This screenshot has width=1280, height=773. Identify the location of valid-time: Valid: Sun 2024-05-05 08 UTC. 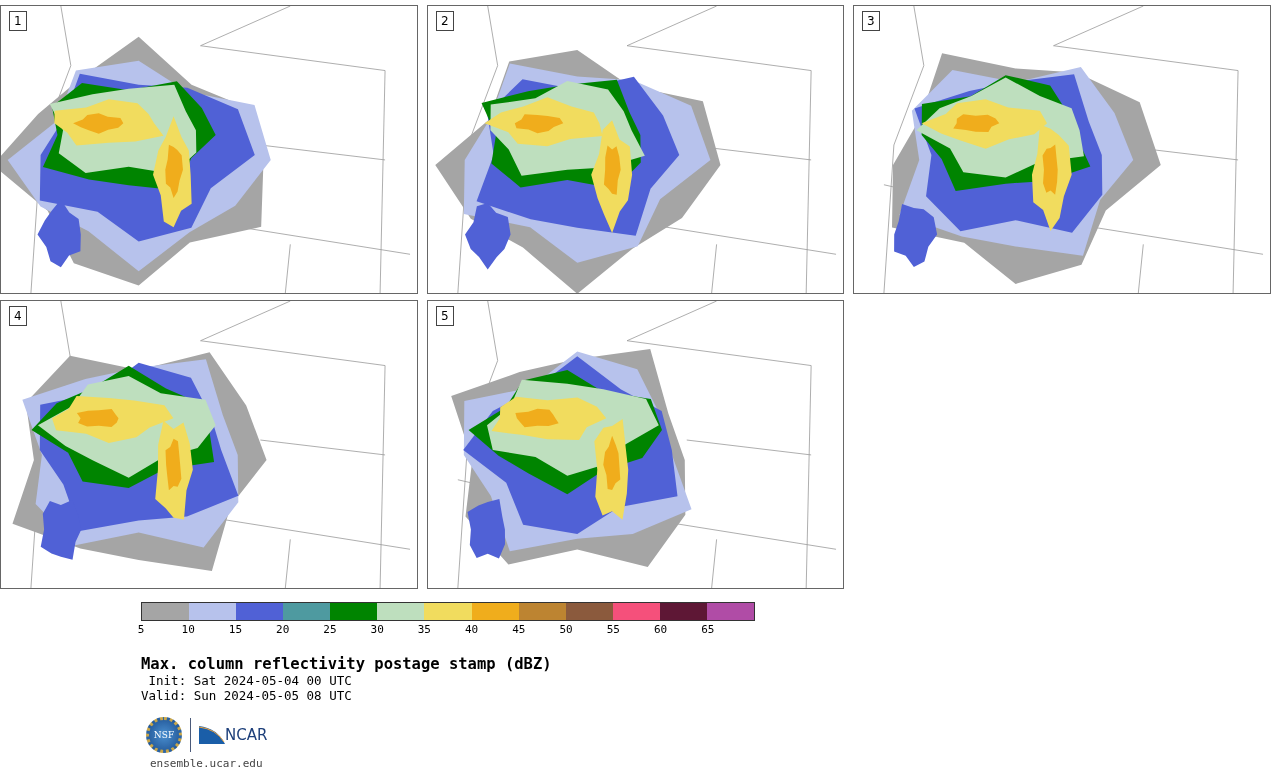
(247, 695).